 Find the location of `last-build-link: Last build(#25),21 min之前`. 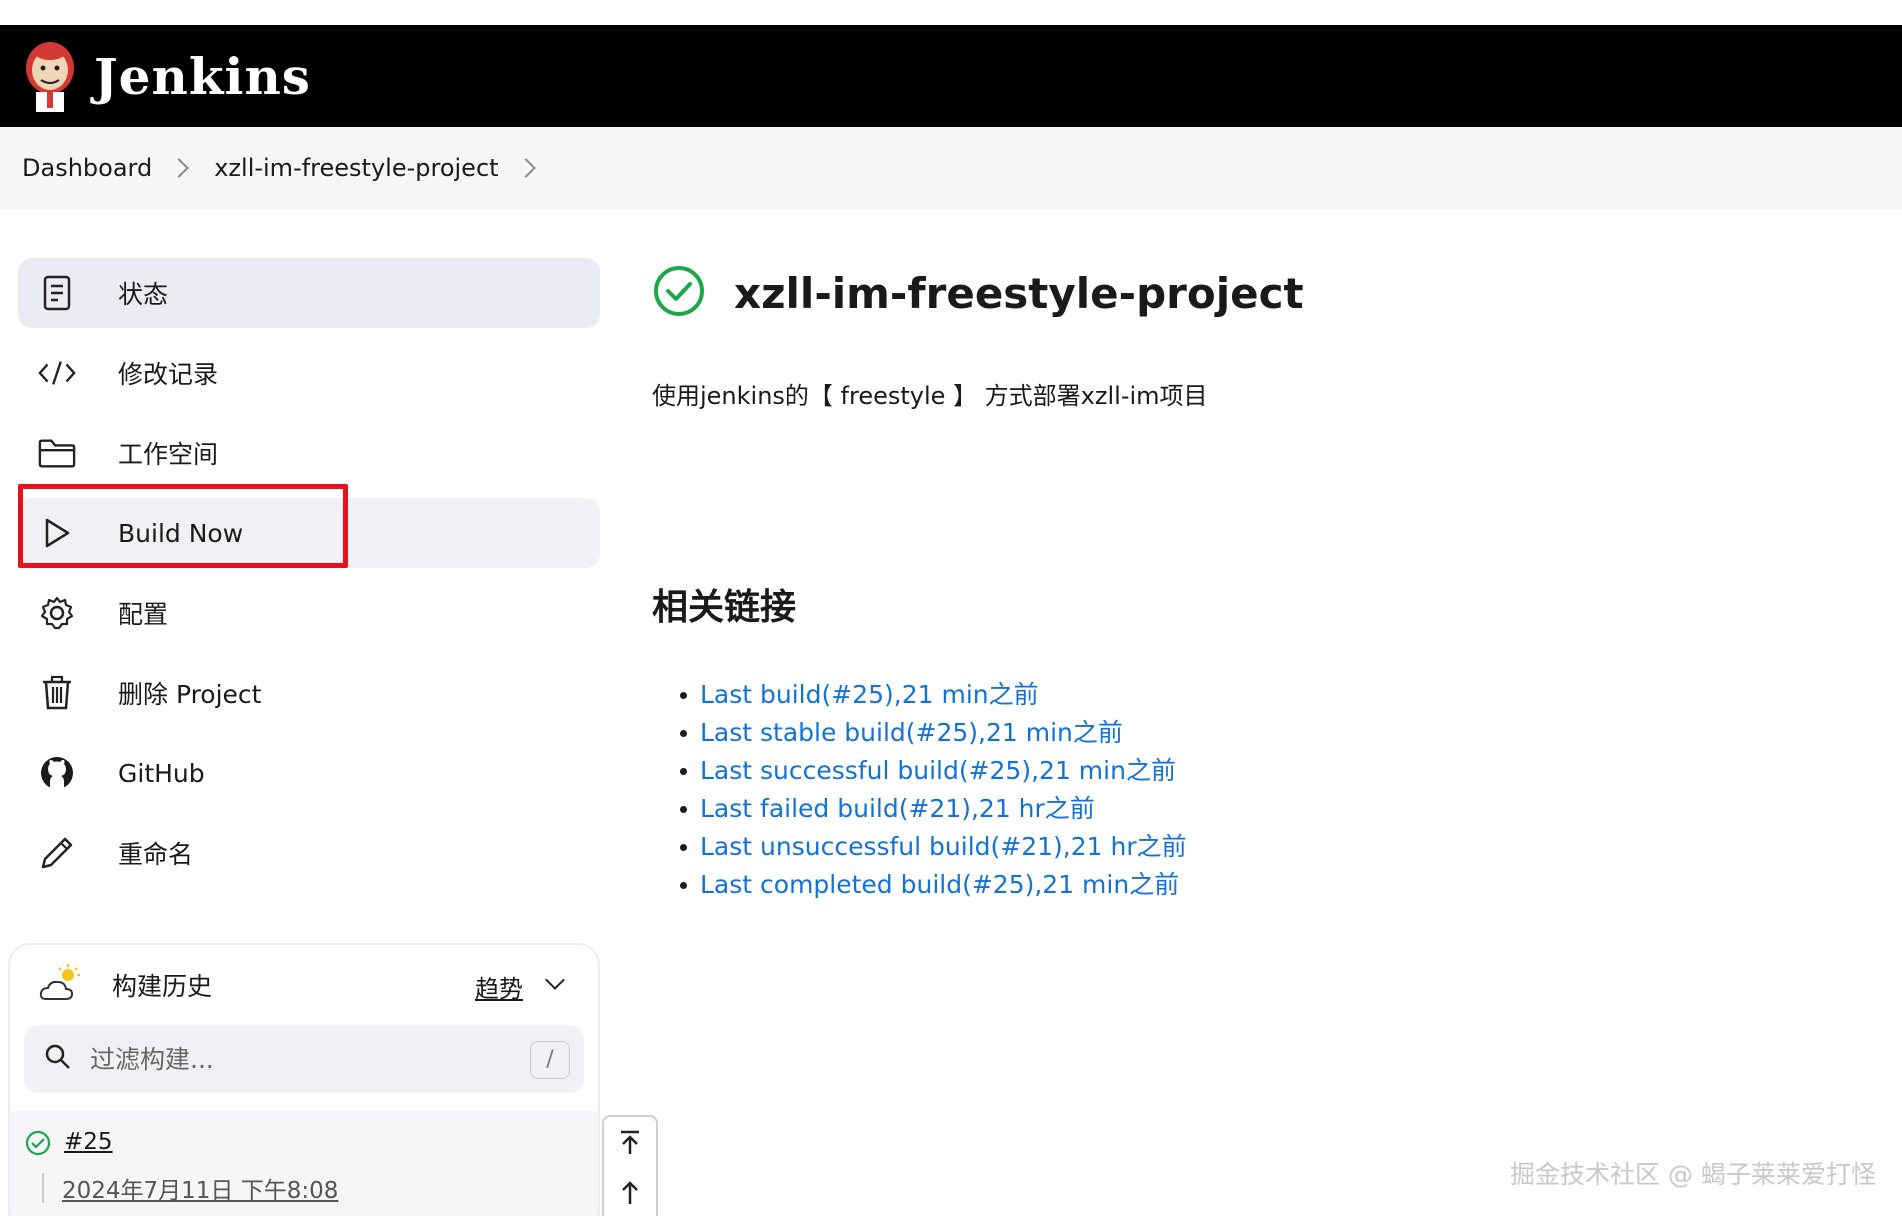

last-build-link: Last build(#25),21 min之前 is located at coordinates (869, 694).